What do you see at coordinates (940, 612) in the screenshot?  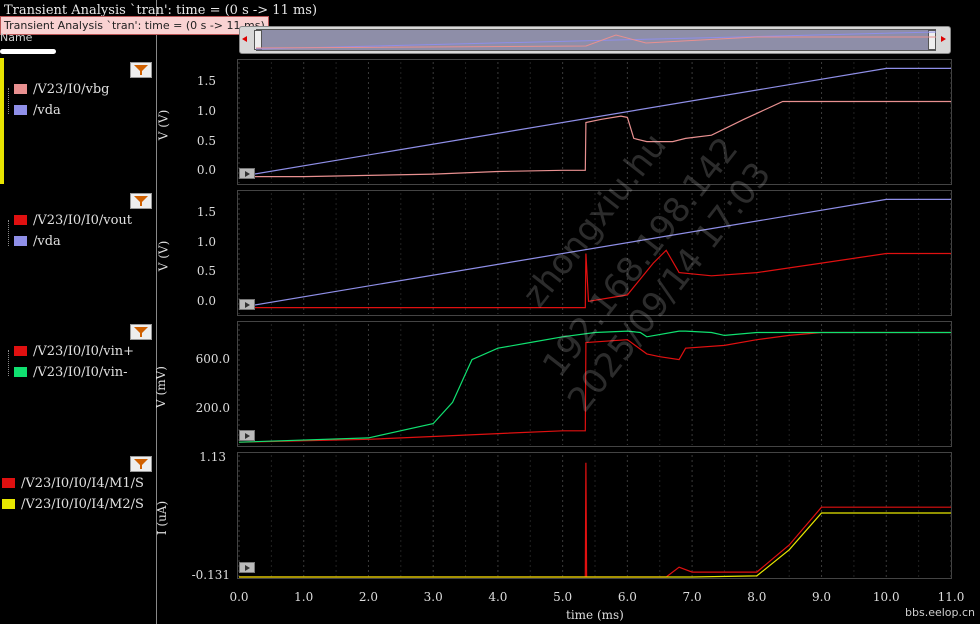 I see `site-label: bbs.eelop.cn` at bounding box center [940, 612].